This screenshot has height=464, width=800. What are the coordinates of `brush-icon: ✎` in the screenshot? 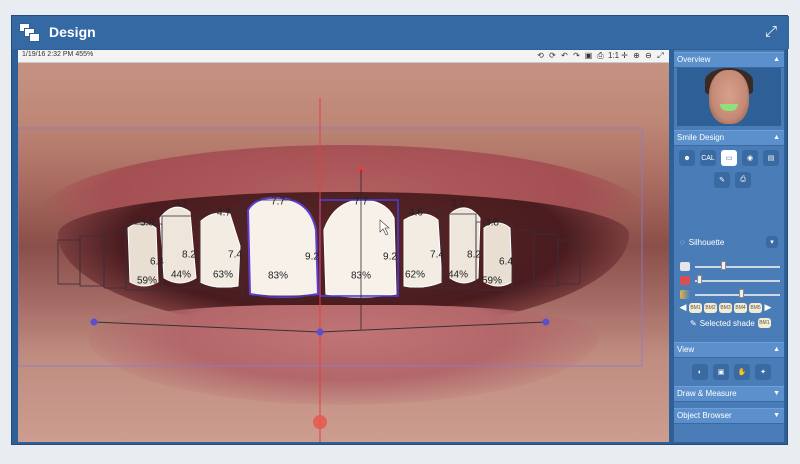 It's located at (722, 180).